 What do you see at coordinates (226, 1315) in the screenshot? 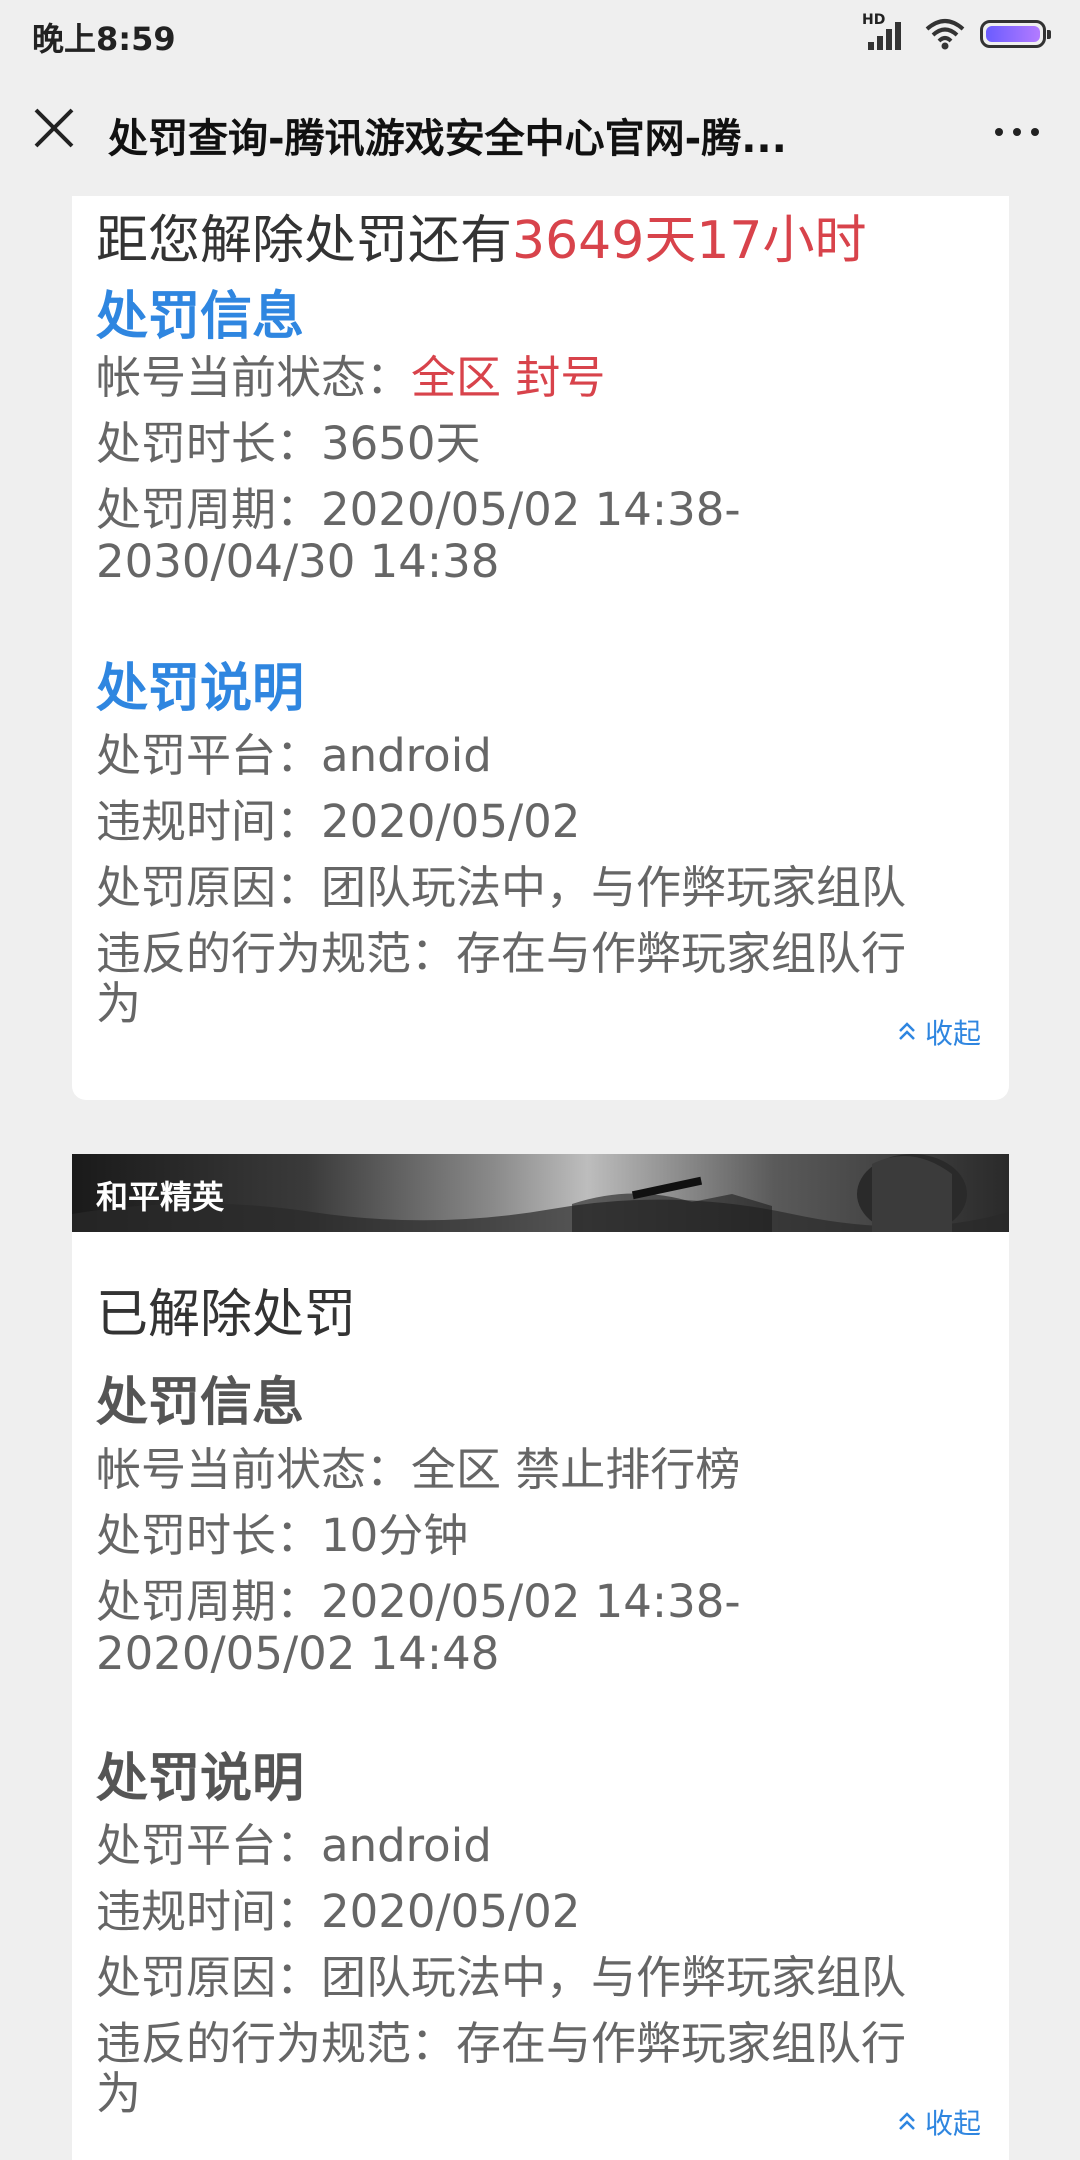
I see `penalty-state: 已解除处罚` at bounding box center [226, 1315].